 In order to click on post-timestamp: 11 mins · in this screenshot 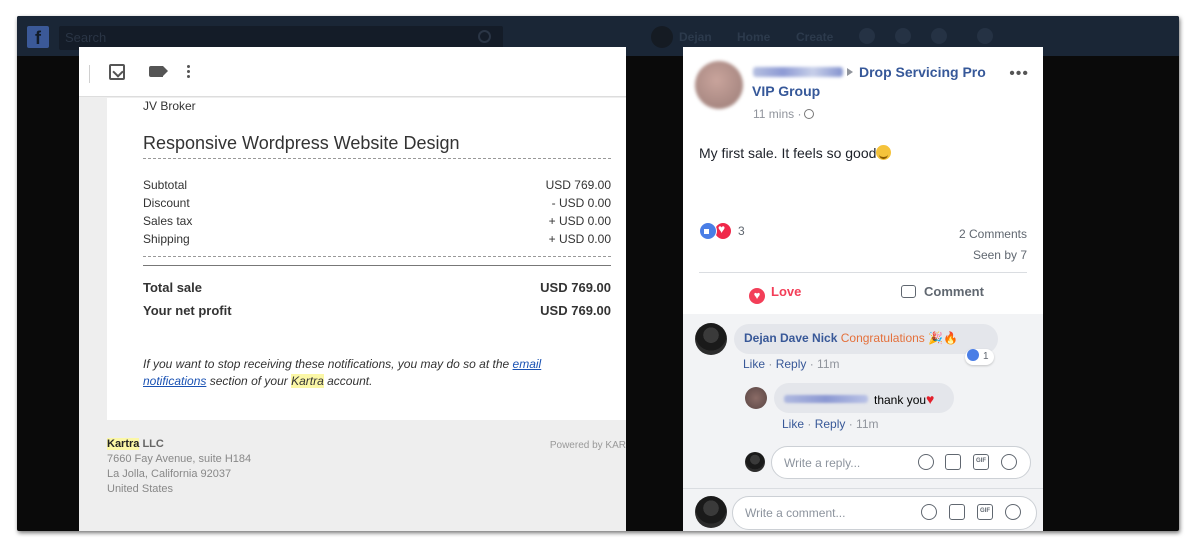, I will do `click(784, 114)`.